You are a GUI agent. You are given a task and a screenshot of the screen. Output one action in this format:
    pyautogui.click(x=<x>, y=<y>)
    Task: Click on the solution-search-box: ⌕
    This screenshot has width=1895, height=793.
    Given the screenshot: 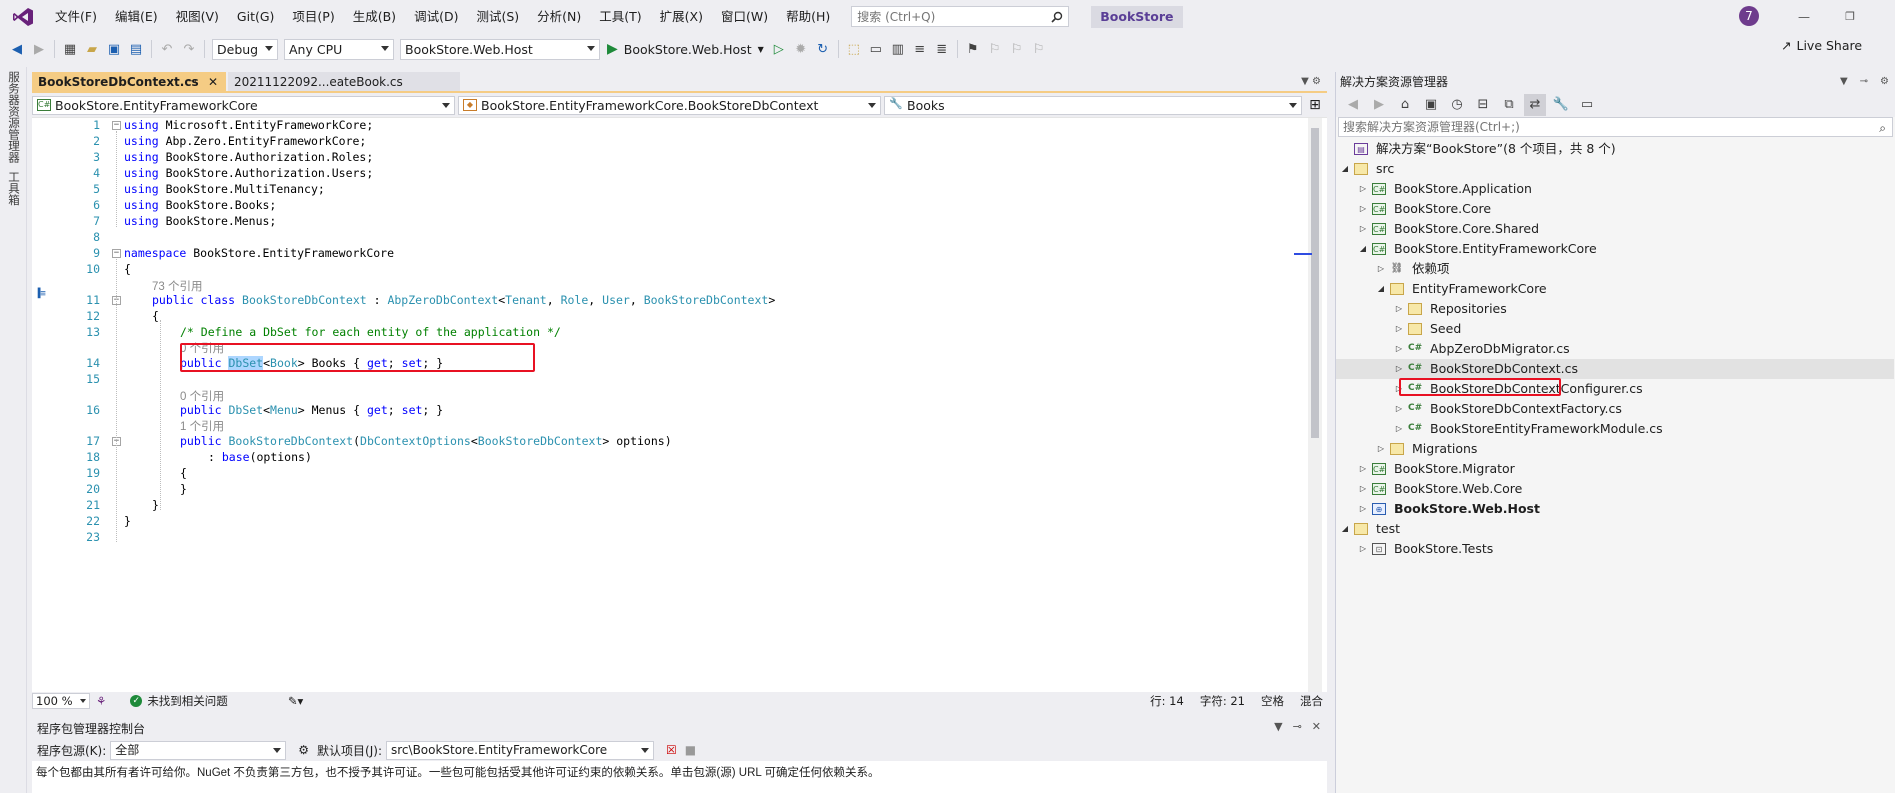 What is the action you would take?
    pyautogui.click(x=1615, y=127)
    